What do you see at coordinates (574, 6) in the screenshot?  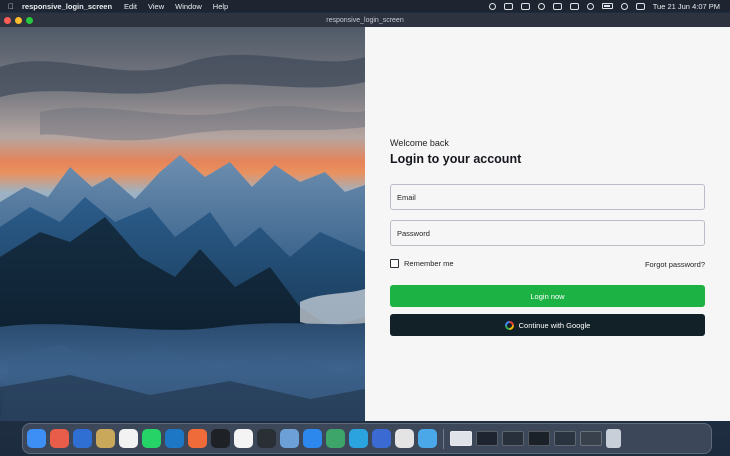 I see `display-icon` at bounding box center [574, 6].